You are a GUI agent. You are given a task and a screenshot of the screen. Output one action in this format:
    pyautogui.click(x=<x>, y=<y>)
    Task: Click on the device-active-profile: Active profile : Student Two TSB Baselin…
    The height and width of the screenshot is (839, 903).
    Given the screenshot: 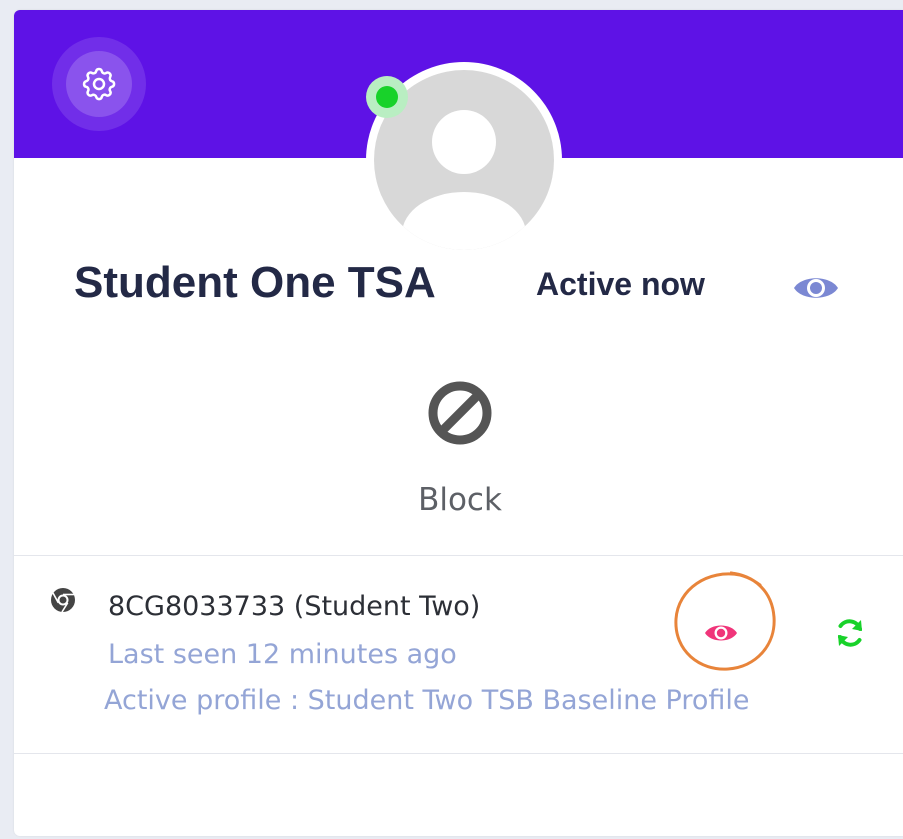 What is the action you would take?
    pyautogui.click(x=427, y=700)
    